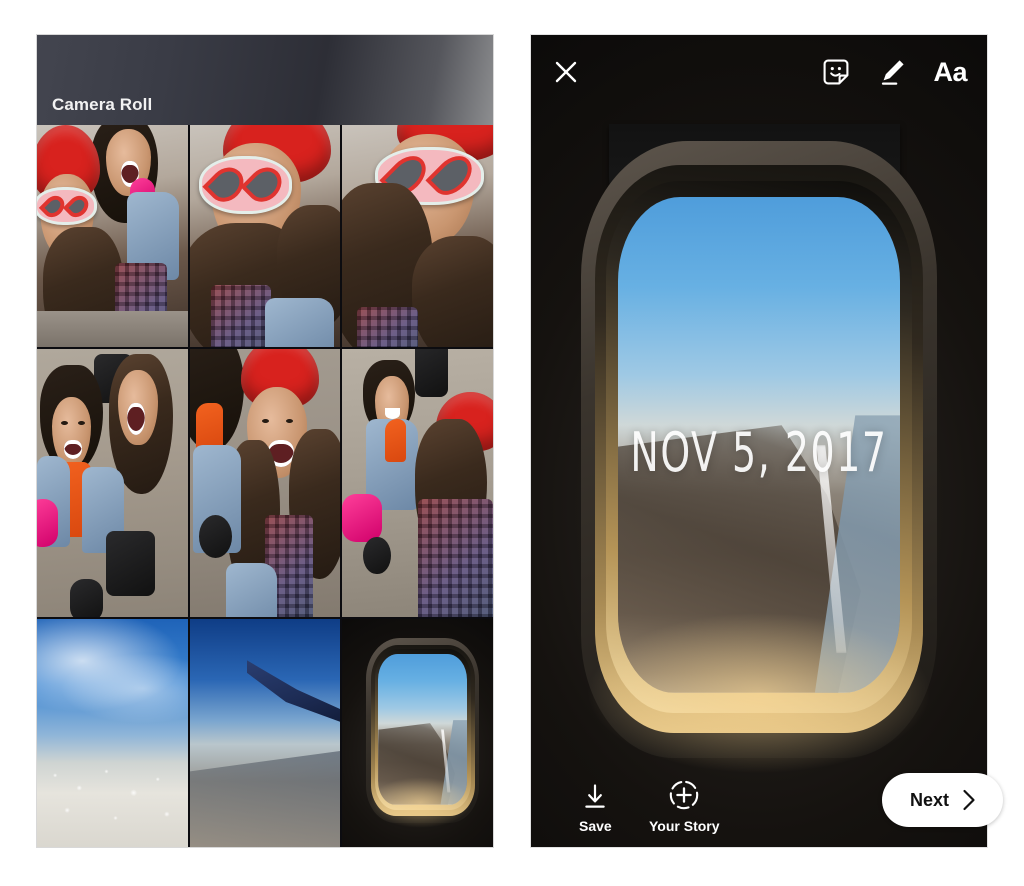  Describe the element at coordinates (265, 80) in the screenshot. I see `camera-roll-header: Camera Roll` at that location.